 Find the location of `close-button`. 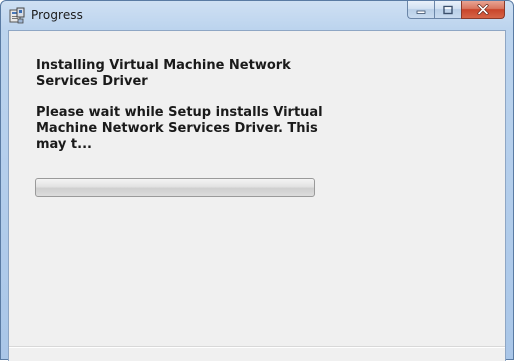

close-button is located at coordinates (483, 10).